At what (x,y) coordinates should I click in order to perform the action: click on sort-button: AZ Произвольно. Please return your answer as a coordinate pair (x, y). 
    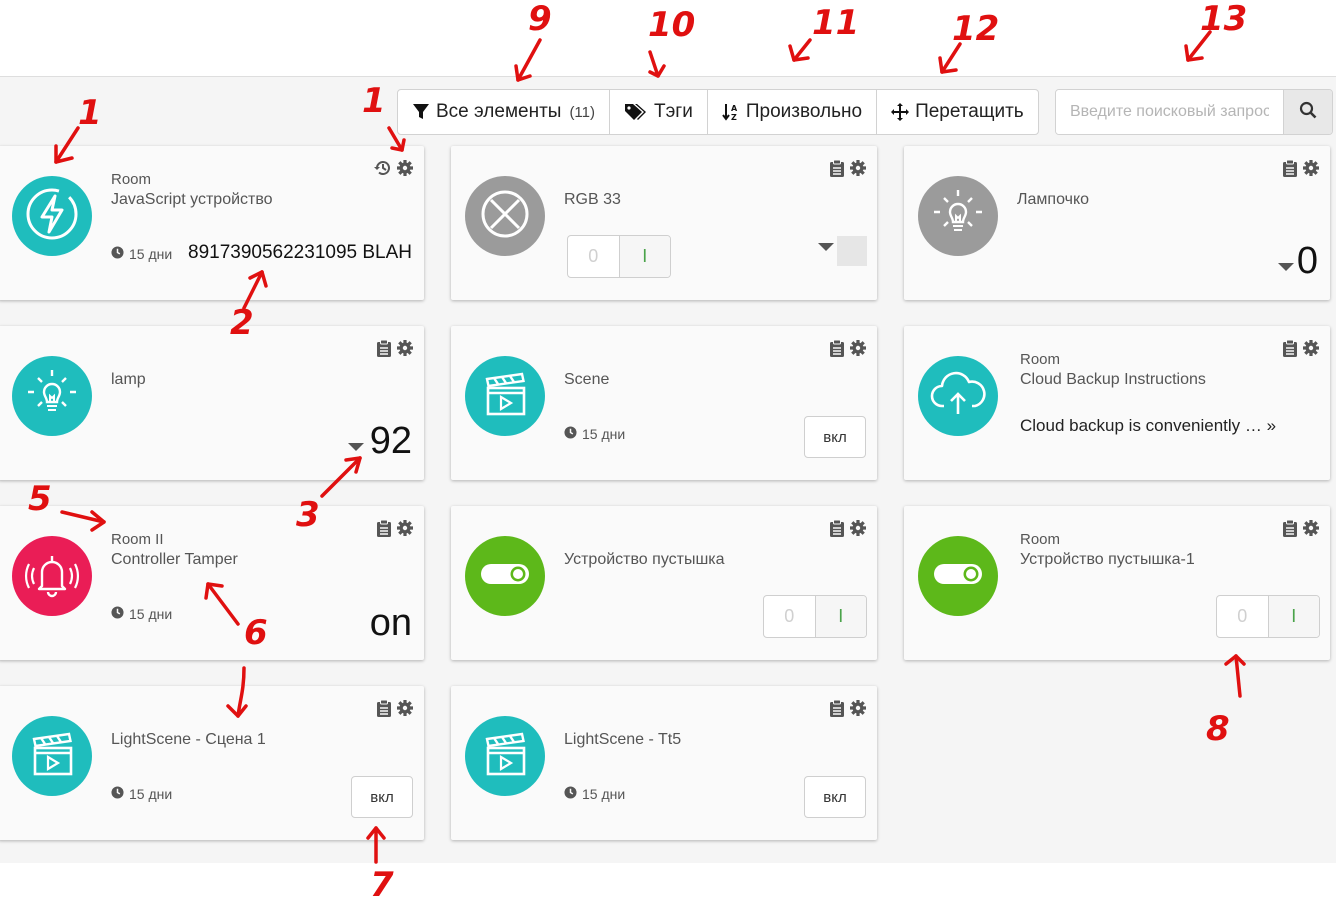
    Looking at the image, I should click on (793, 112).